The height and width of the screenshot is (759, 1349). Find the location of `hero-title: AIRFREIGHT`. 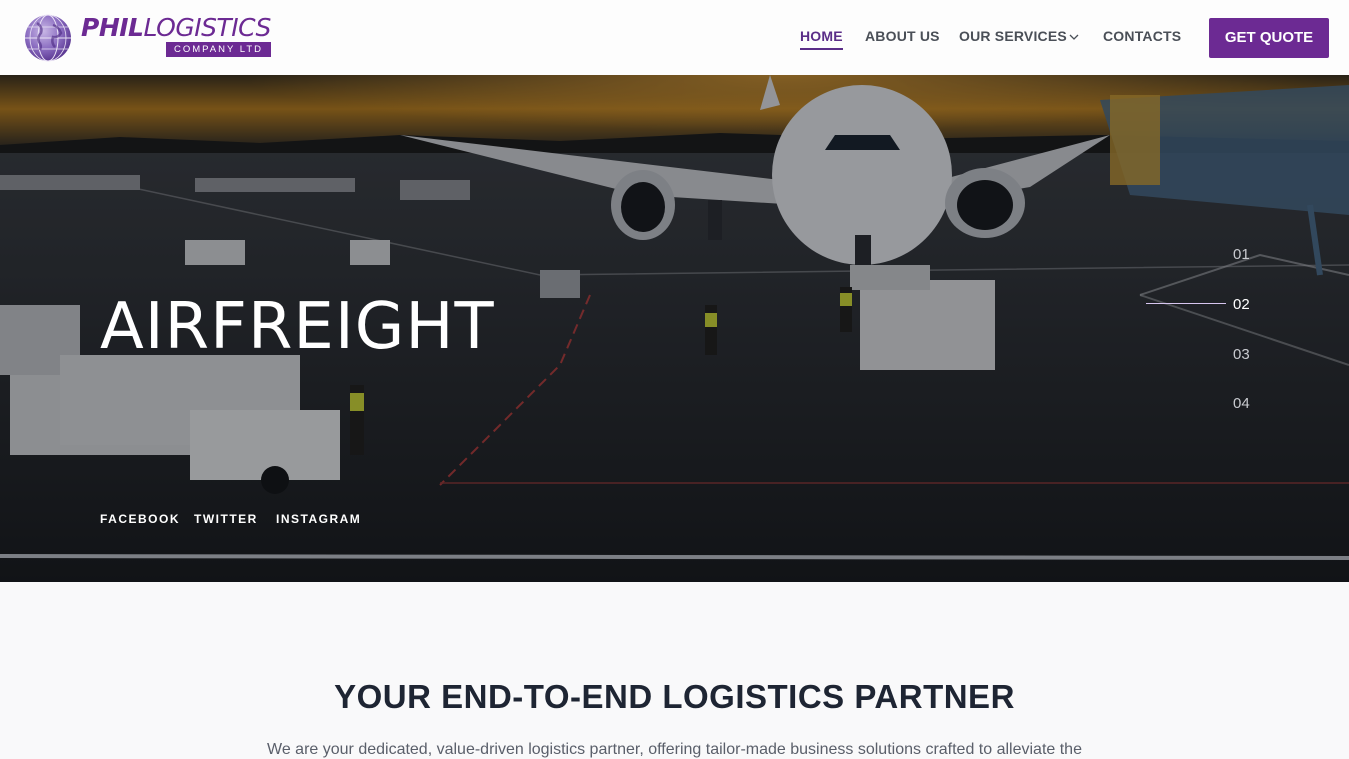

hero-title: AIRFREIGHT is located at coordinates (297, 327).